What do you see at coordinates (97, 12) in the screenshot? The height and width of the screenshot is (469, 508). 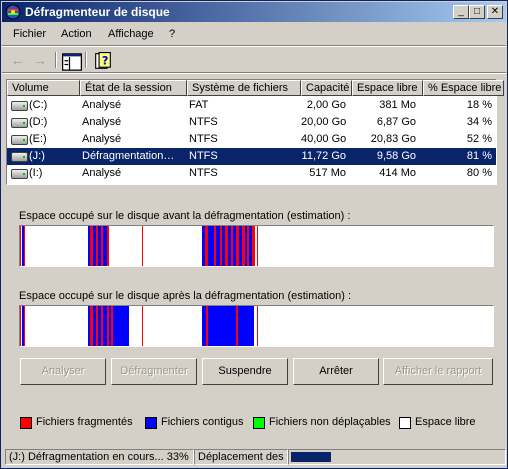 I see `window-title: Défragmenteur de disque` at bounding box center [97, 12].